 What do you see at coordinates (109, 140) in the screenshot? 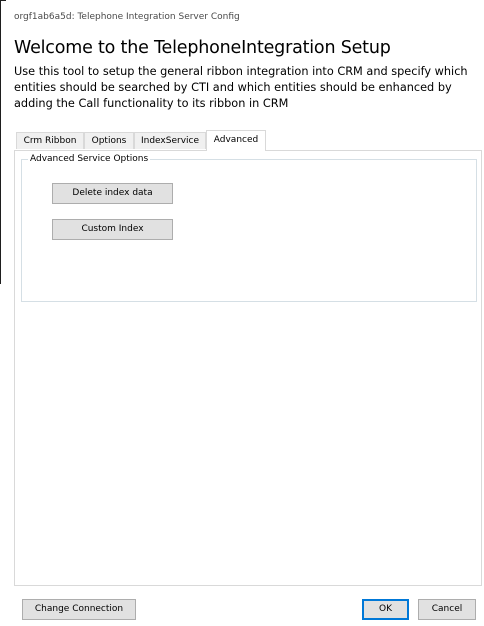
I see `tab-options: Options` at bounding box center [109, 140].